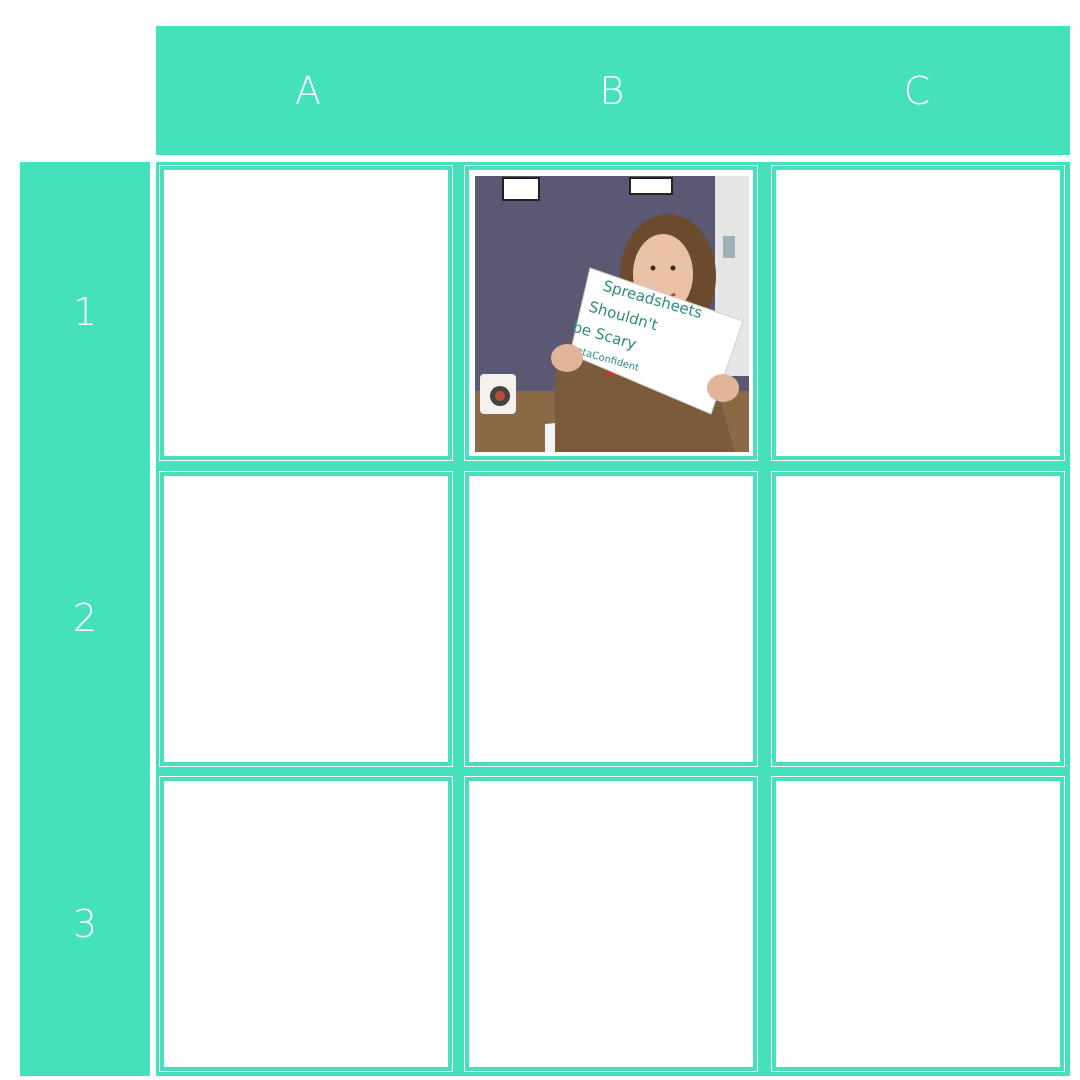 This screenshot has width=1080, height=1080. Describe the element at coordinates (918, 313) in the screenshot. I see `cell-c1` at that location.